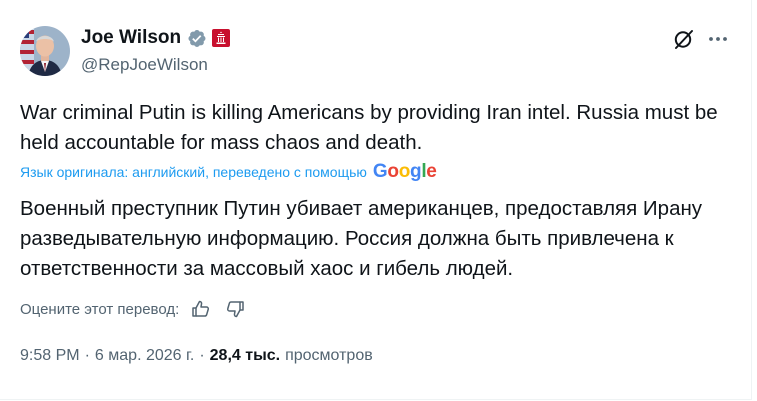  Describe the element at coordinates (235, 309) in the screenshot. I see `thumbs-down-icon` at that location.